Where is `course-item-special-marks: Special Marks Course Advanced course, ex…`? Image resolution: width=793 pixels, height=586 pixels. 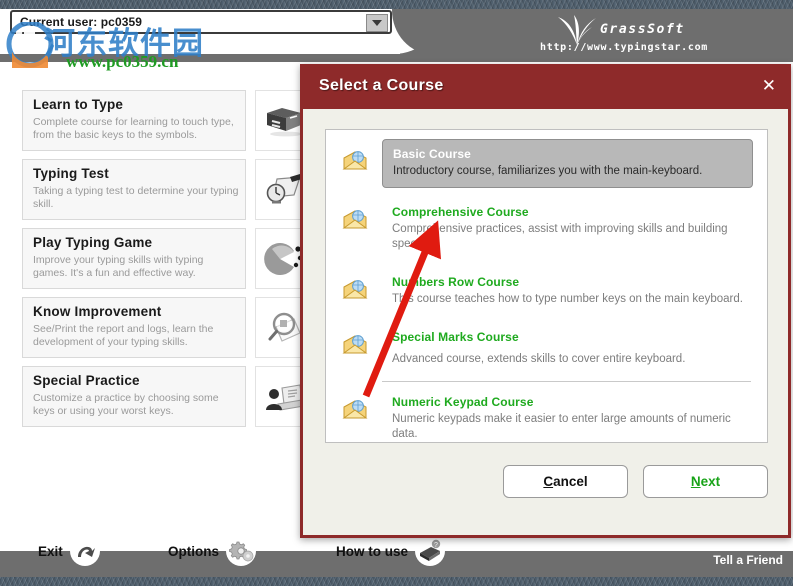 course-item-special-marks: Special Marks Course Advanced course, ex… is located at coordinates (546, 349).